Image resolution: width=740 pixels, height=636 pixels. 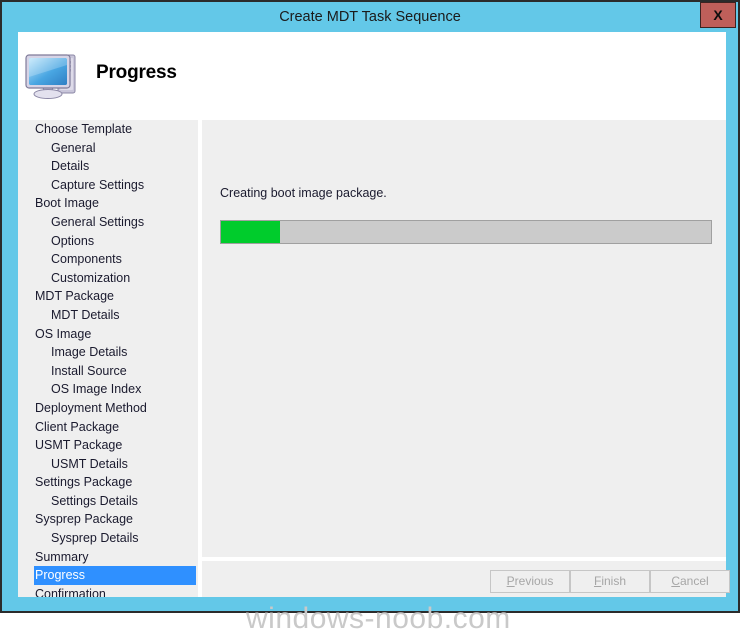 What do you see at coordinates (77, 426) in the screenshot?
I see `sidebar-item-label: Client Package` at bounding box center [77, 426].